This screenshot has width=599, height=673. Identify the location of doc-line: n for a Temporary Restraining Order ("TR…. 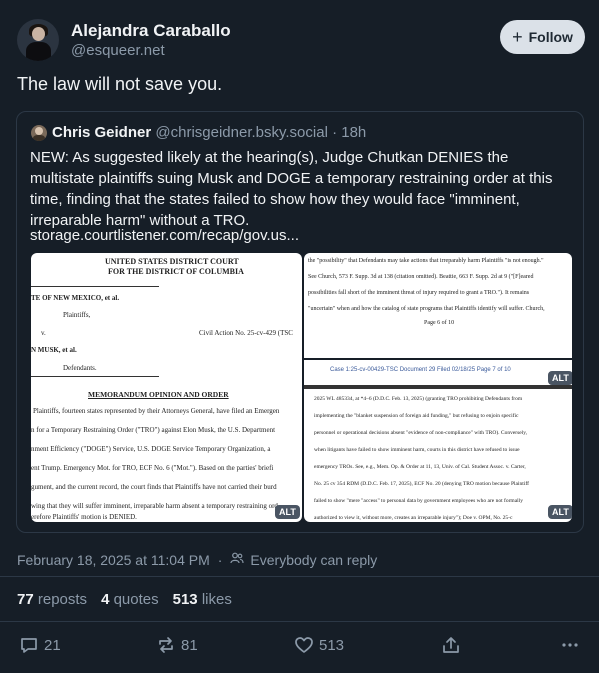
(153, 430).